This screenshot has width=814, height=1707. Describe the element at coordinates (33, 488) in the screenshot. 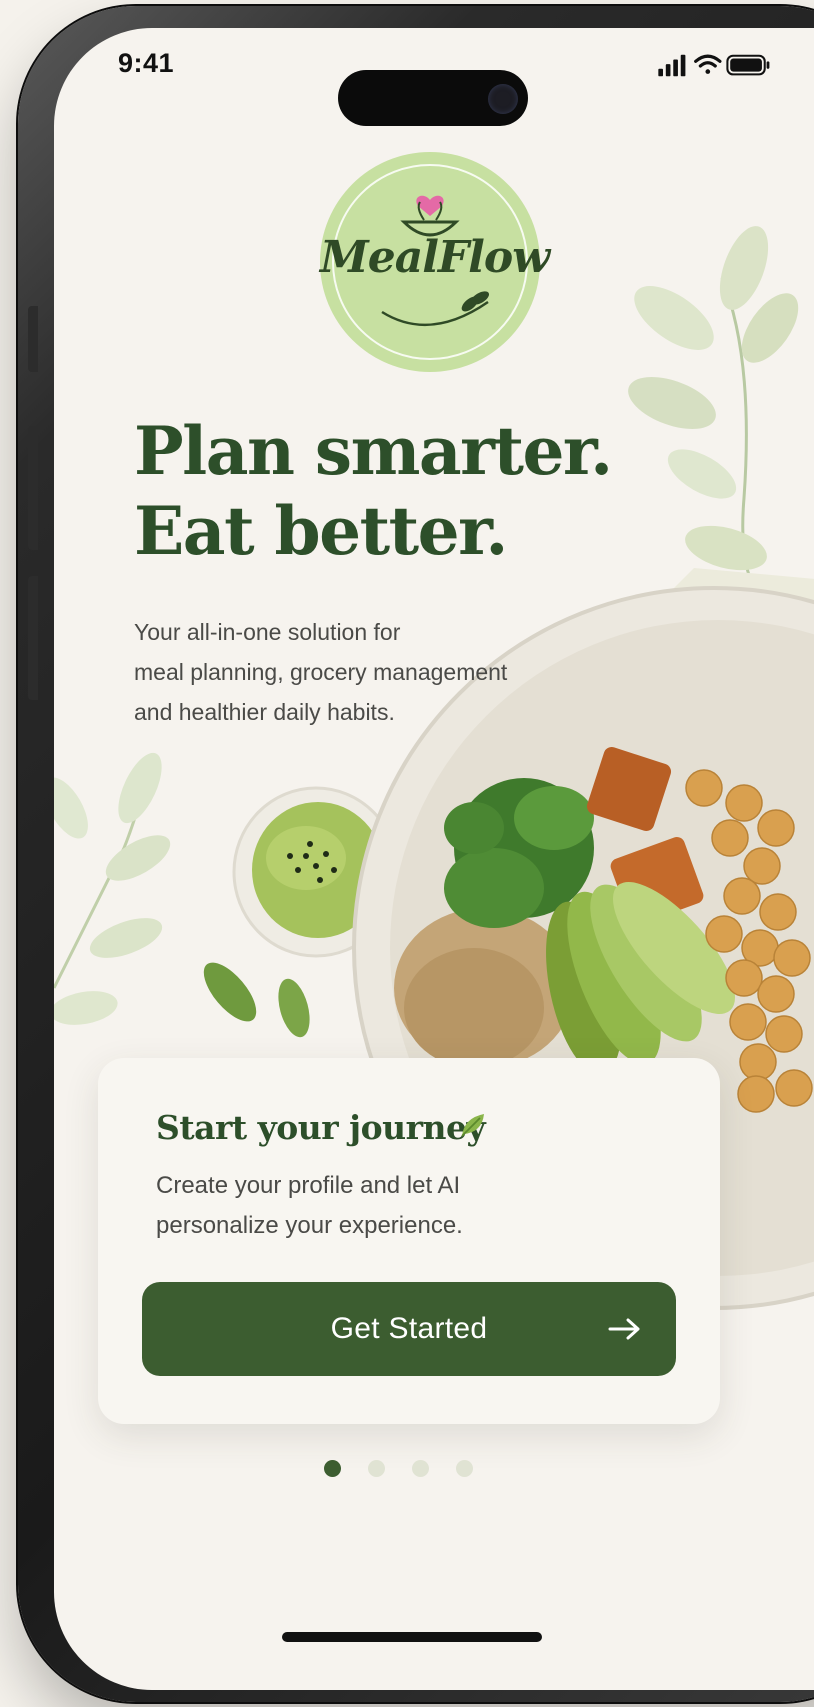

I see `volume-up-button` at that location.